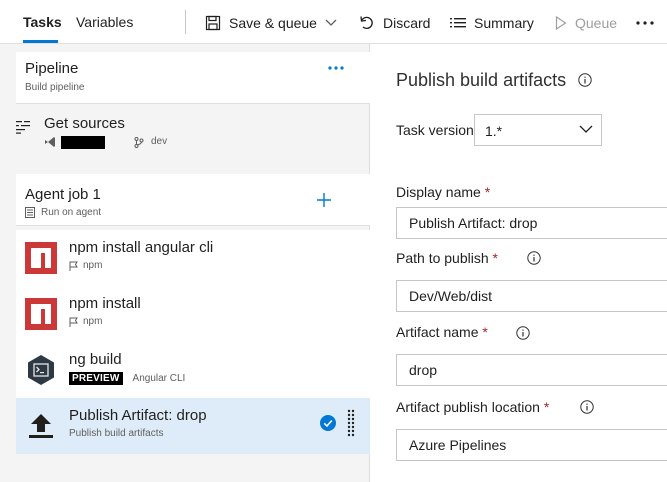 This screenshot has width=667, height=482. Describe the element at coordinates (437, 332) in the screenshot. I see `artifact-name-label-text: Artifact name` at that location.